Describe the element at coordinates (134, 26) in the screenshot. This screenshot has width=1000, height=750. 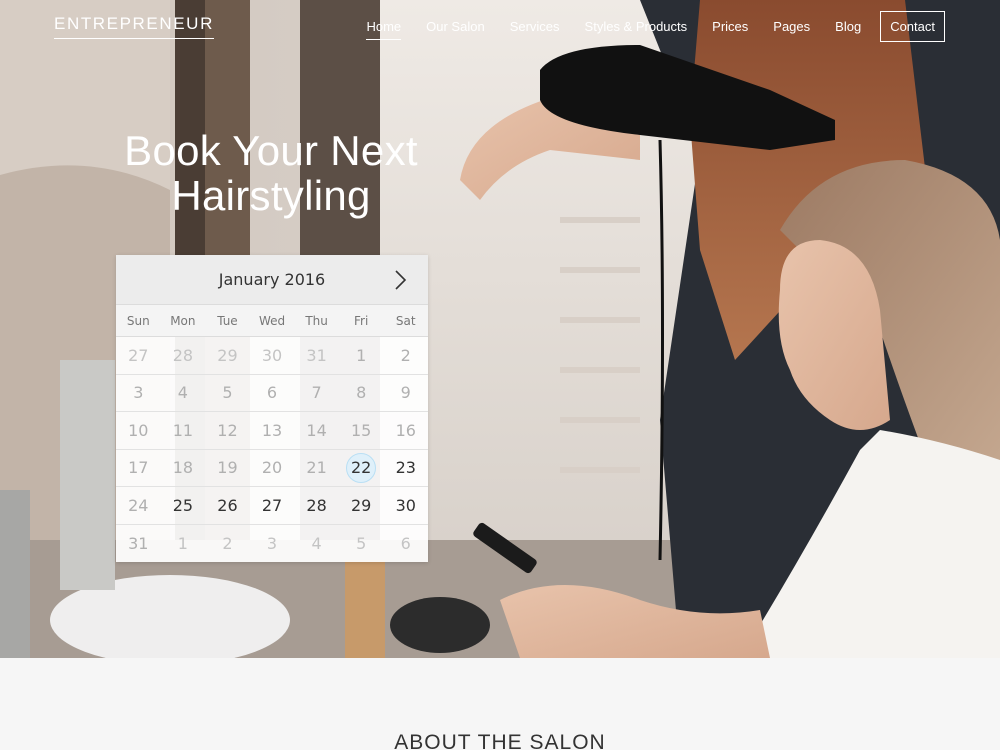
I see `site-logo: ENTREPRENEUR` at that location.